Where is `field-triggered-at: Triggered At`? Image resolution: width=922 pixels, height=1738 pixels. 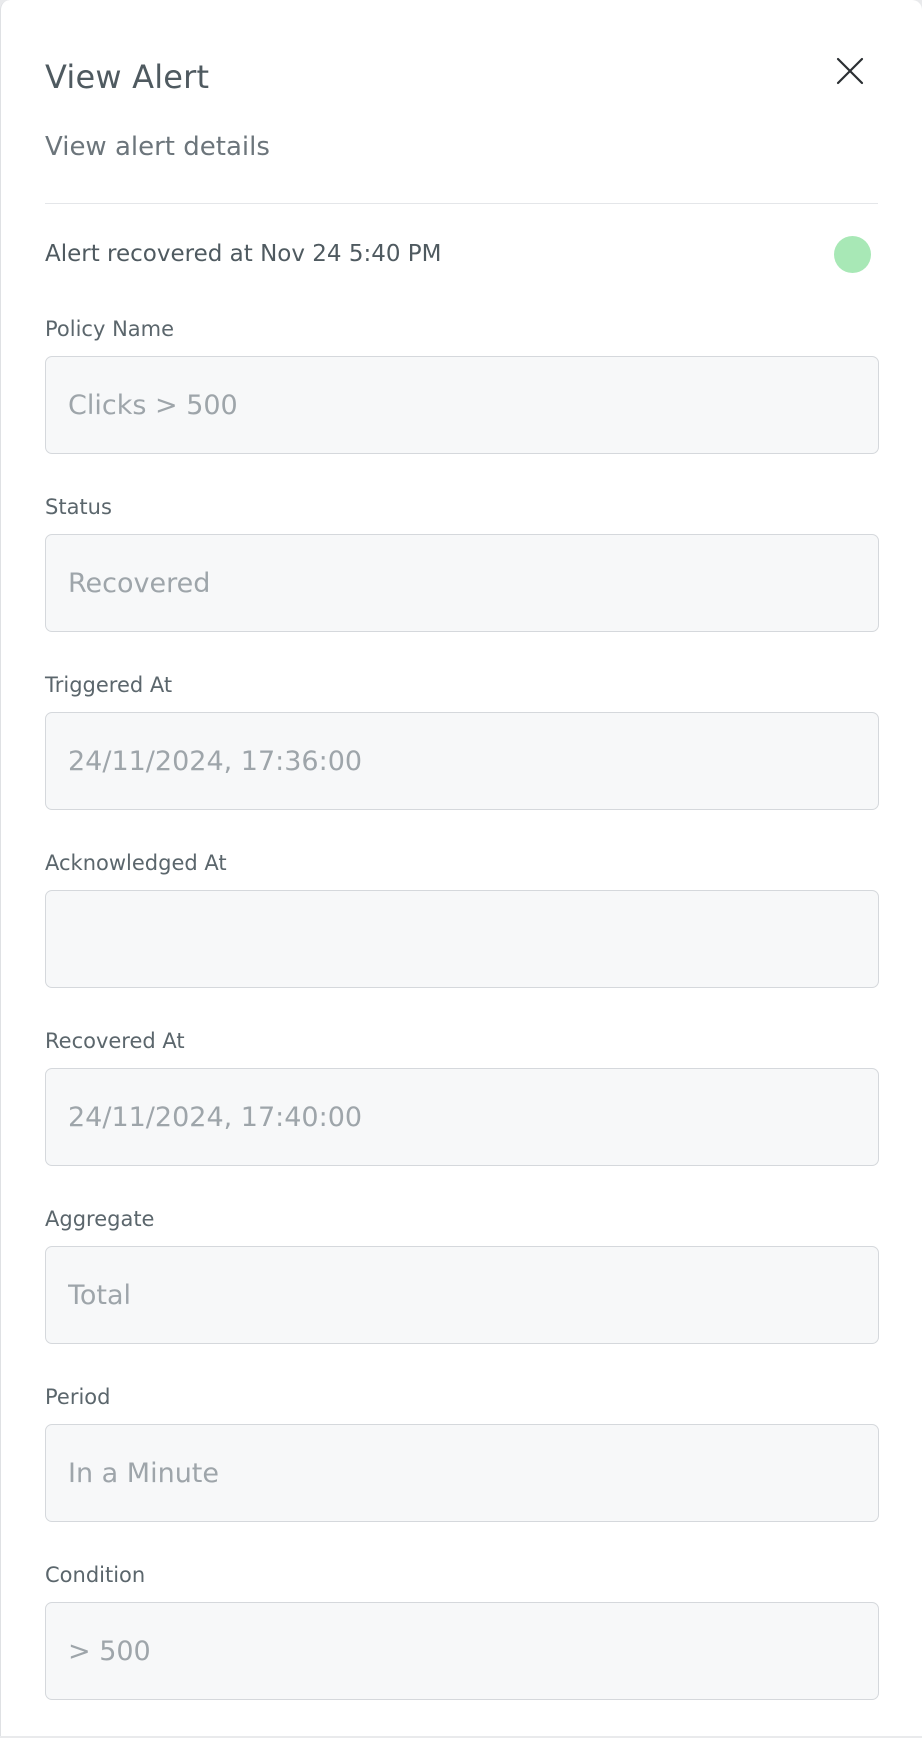
field-triggered-at: Triggered At is located at coordinates (462, 759).